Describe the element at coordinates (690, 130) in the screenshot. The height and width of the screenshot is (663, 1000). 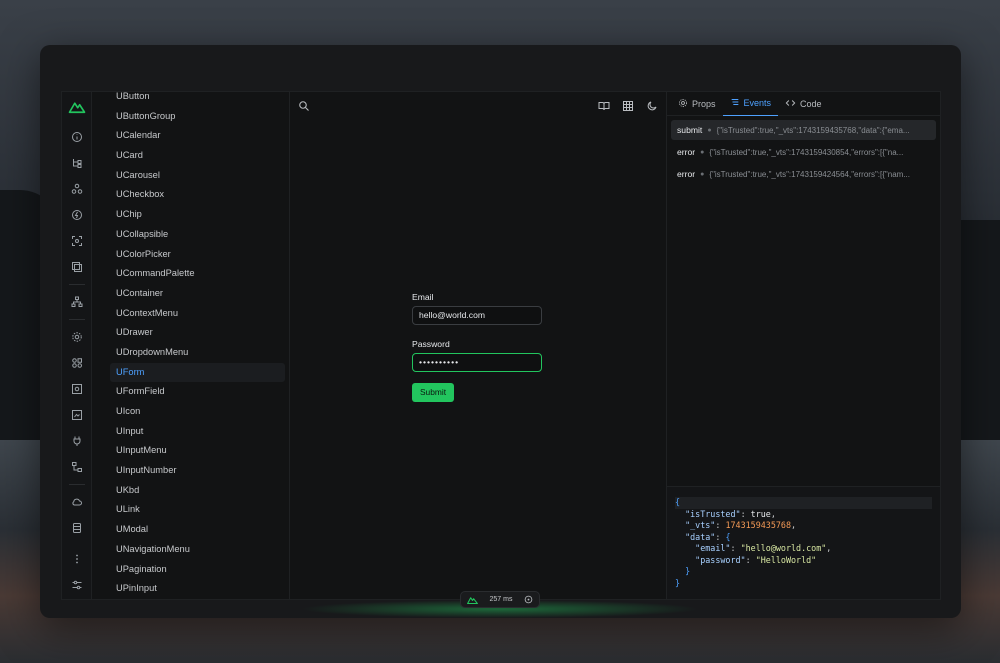
I see `event-name: submit` at that location.